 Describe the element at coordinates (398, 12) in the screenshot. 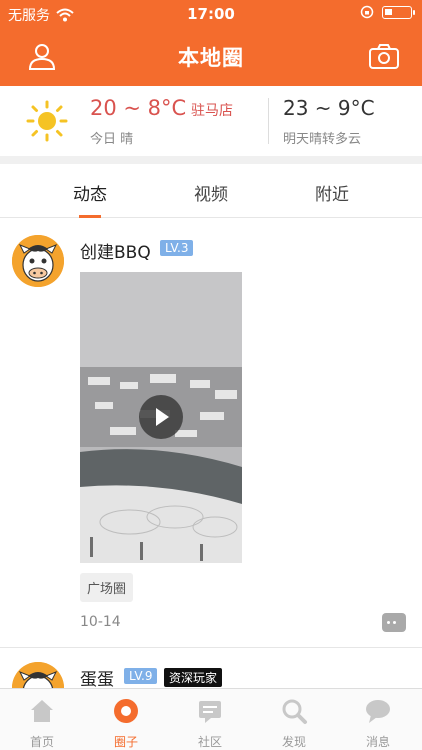

I see `battery-icon` at that location.